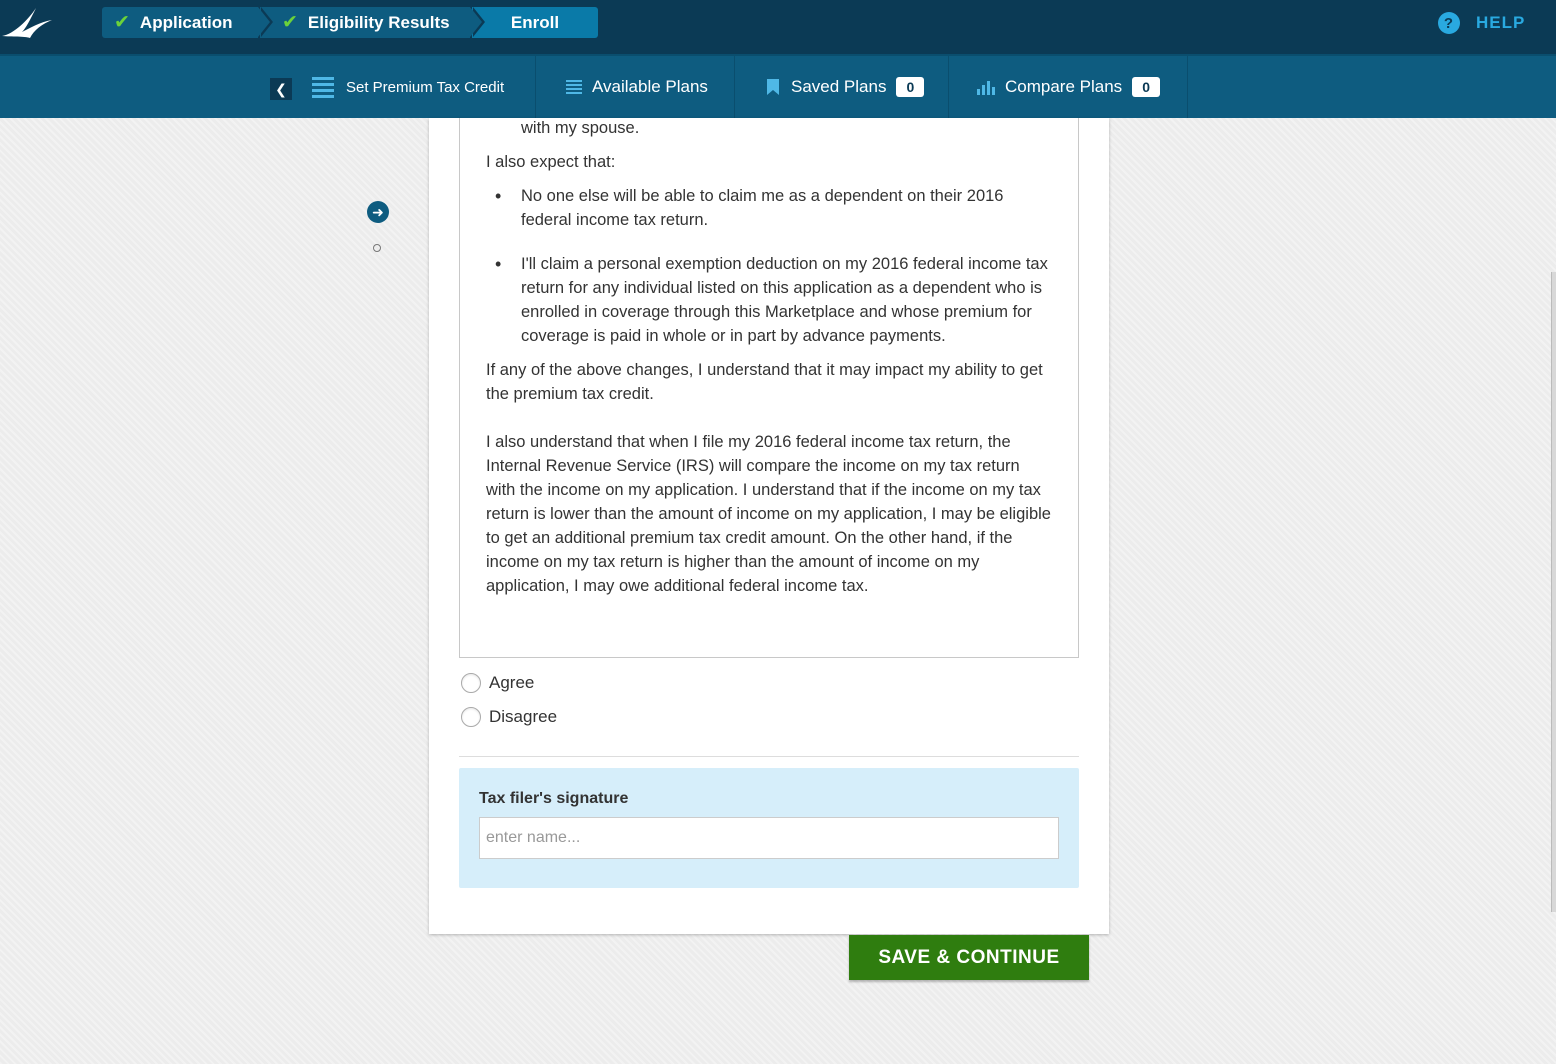 Image resolution: width=1556 pixels, height=1064 pixels. Describe the element at coordinates (969, 957) in the screenshot. I see `save-continue-button: SAVE & CONTINUE` at that location.